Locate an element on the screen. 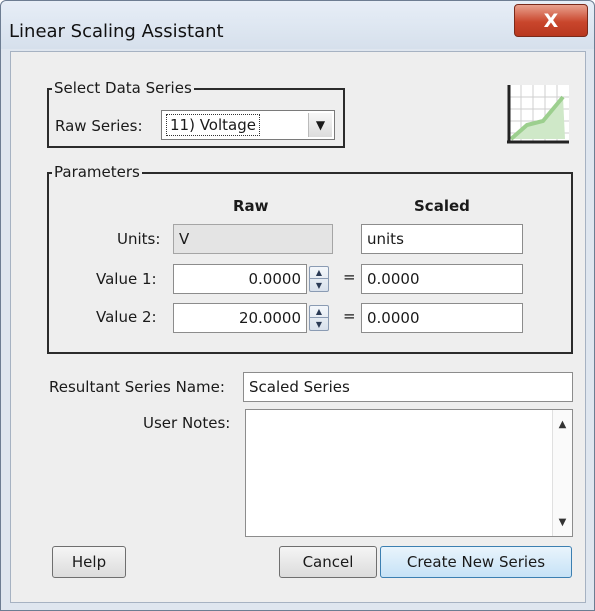 The width and height of the screenshot is (595, 611). value2-scaled-input: 0.0000 is located at coordinates (442, 318).